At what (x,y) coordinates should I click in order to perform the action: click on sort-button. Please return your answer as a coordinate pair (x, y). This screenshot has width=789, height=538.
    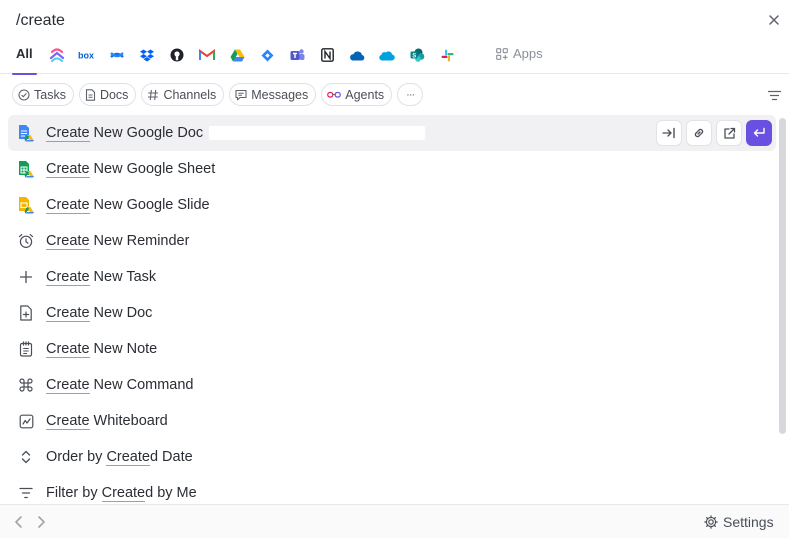
    Looking at the image, I should click on (775, 95).